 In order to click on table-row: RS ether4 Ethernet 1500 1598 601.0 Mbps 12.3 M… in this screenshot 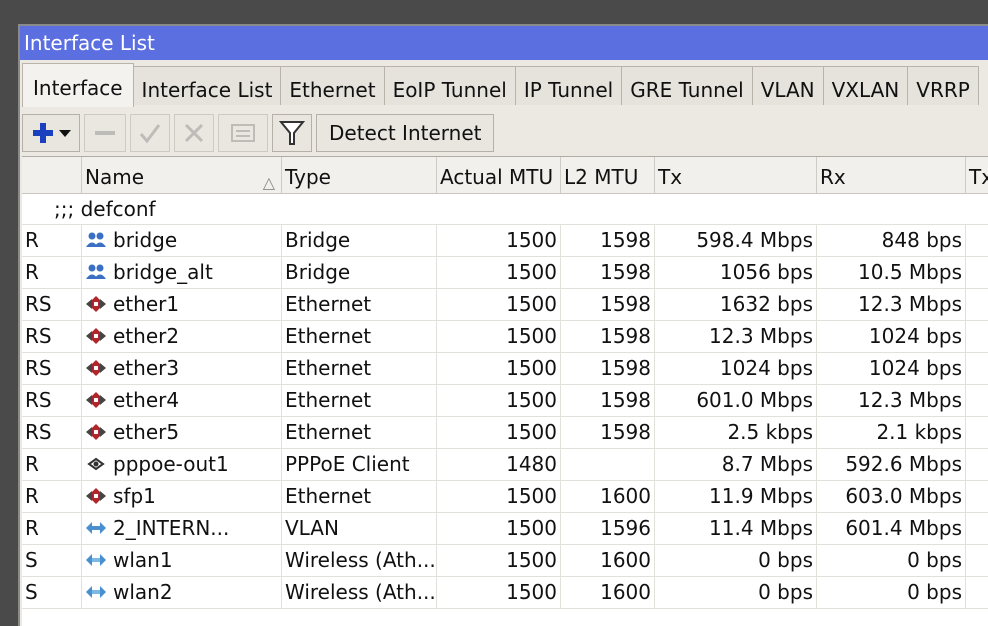, I will do `click(505, 401)`.